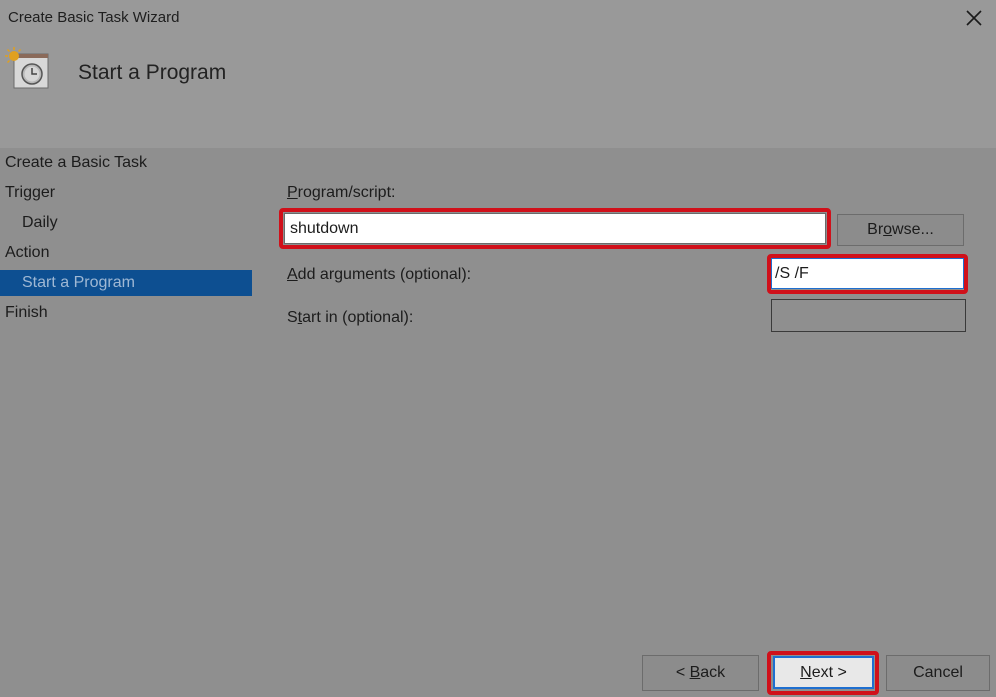 Image resolution: width=996 pixels, height=697 pixels. What do you see at coordinates (292, 274) in the screenshot?
I see `mnemonic: A` at bounding box center [292, 274].